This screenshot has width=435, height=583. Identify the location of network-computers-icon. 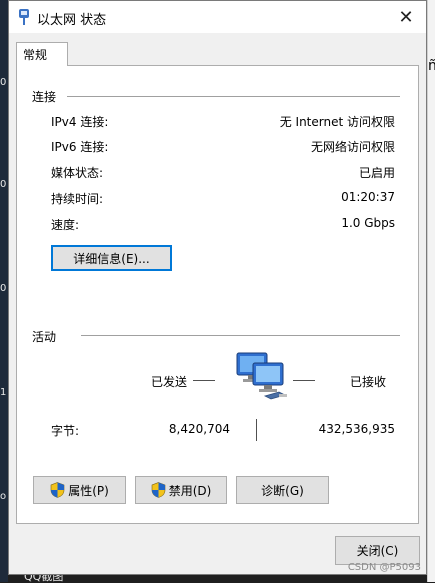
(261, 376).